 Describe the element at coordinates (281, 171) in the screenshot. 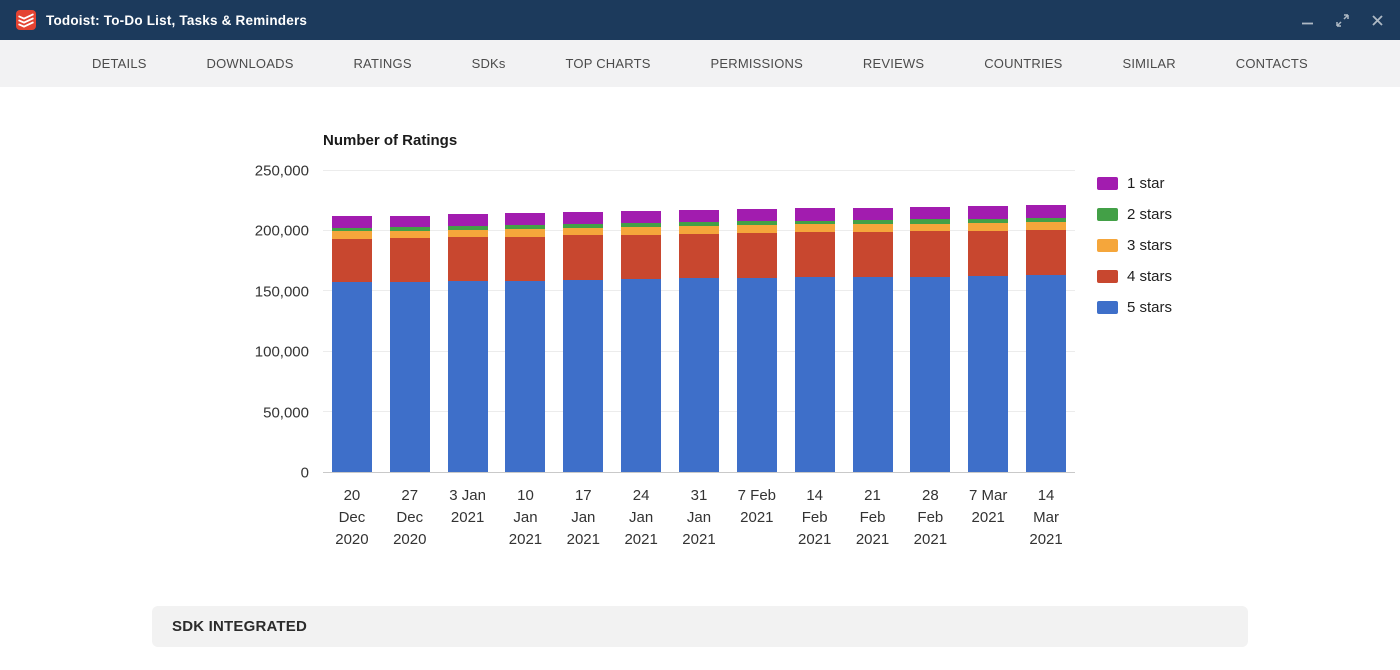

I see `y-tick-label: 250,000` at that location.